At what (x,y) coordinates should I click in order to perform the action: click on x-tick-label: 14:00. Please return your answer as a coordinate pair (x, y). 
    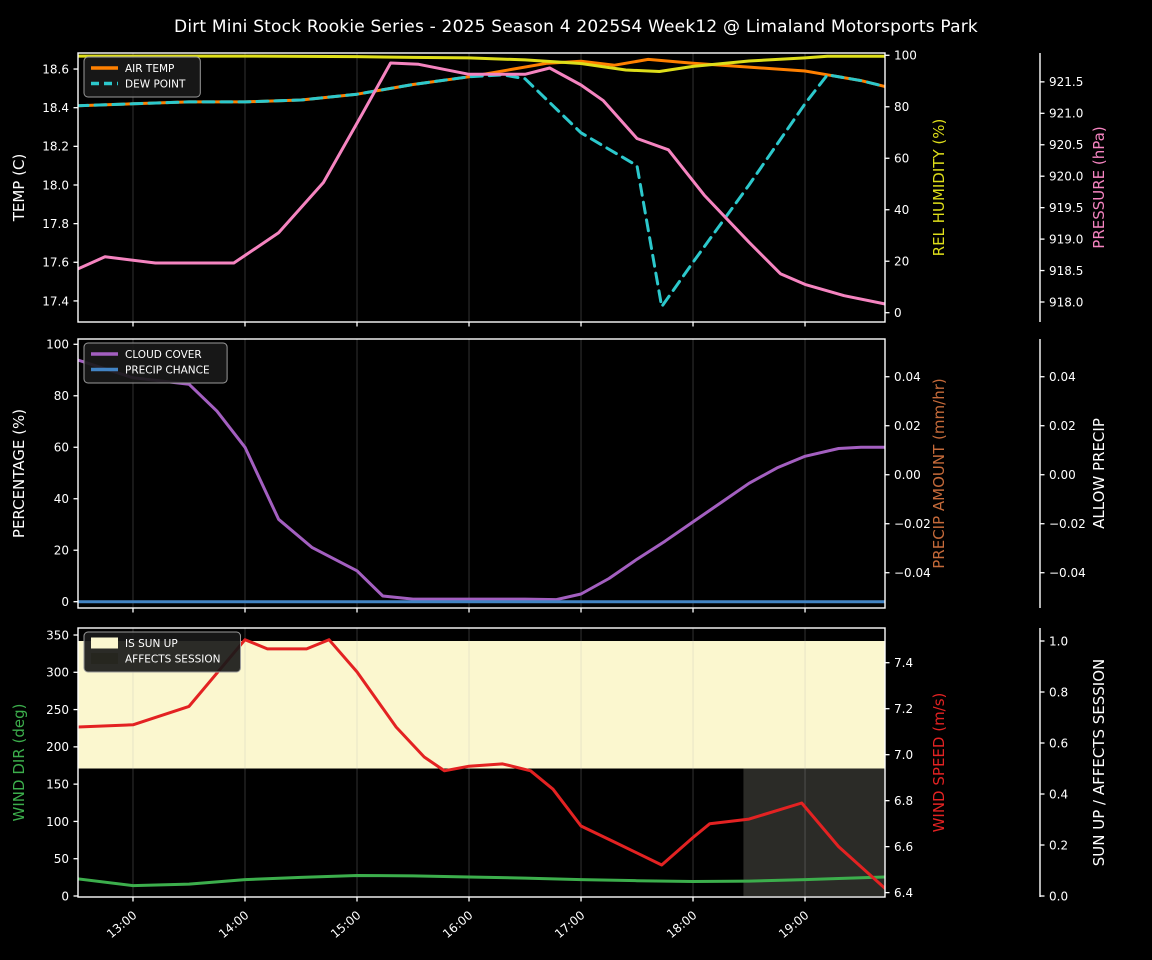
    Looking at the image, I should click on (233, 924).